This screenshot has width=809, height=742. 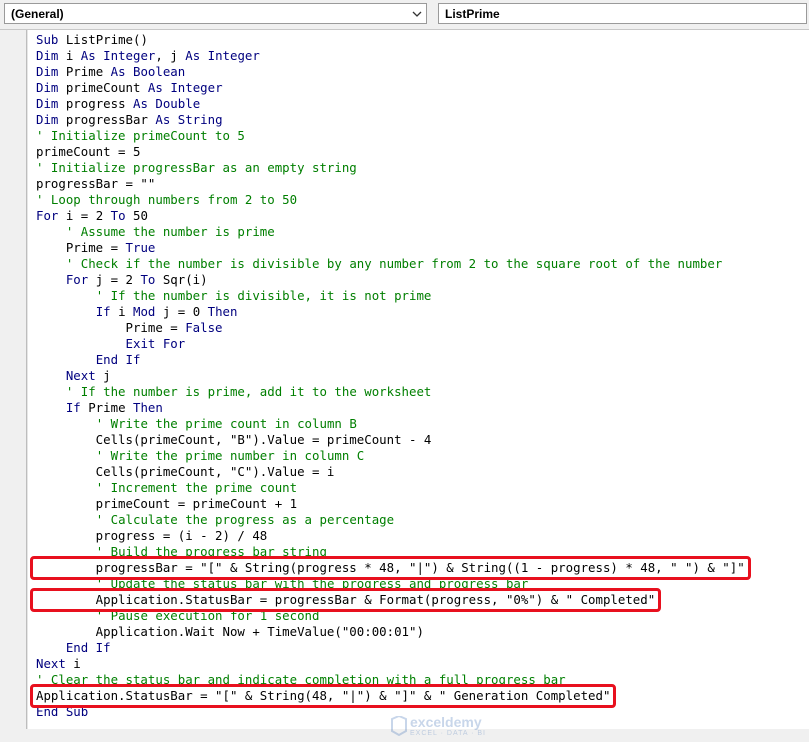 What do you see at coordinates (136, 215) in the screenshot?
I see `code-token: 50` at bounding box center [136, 215].